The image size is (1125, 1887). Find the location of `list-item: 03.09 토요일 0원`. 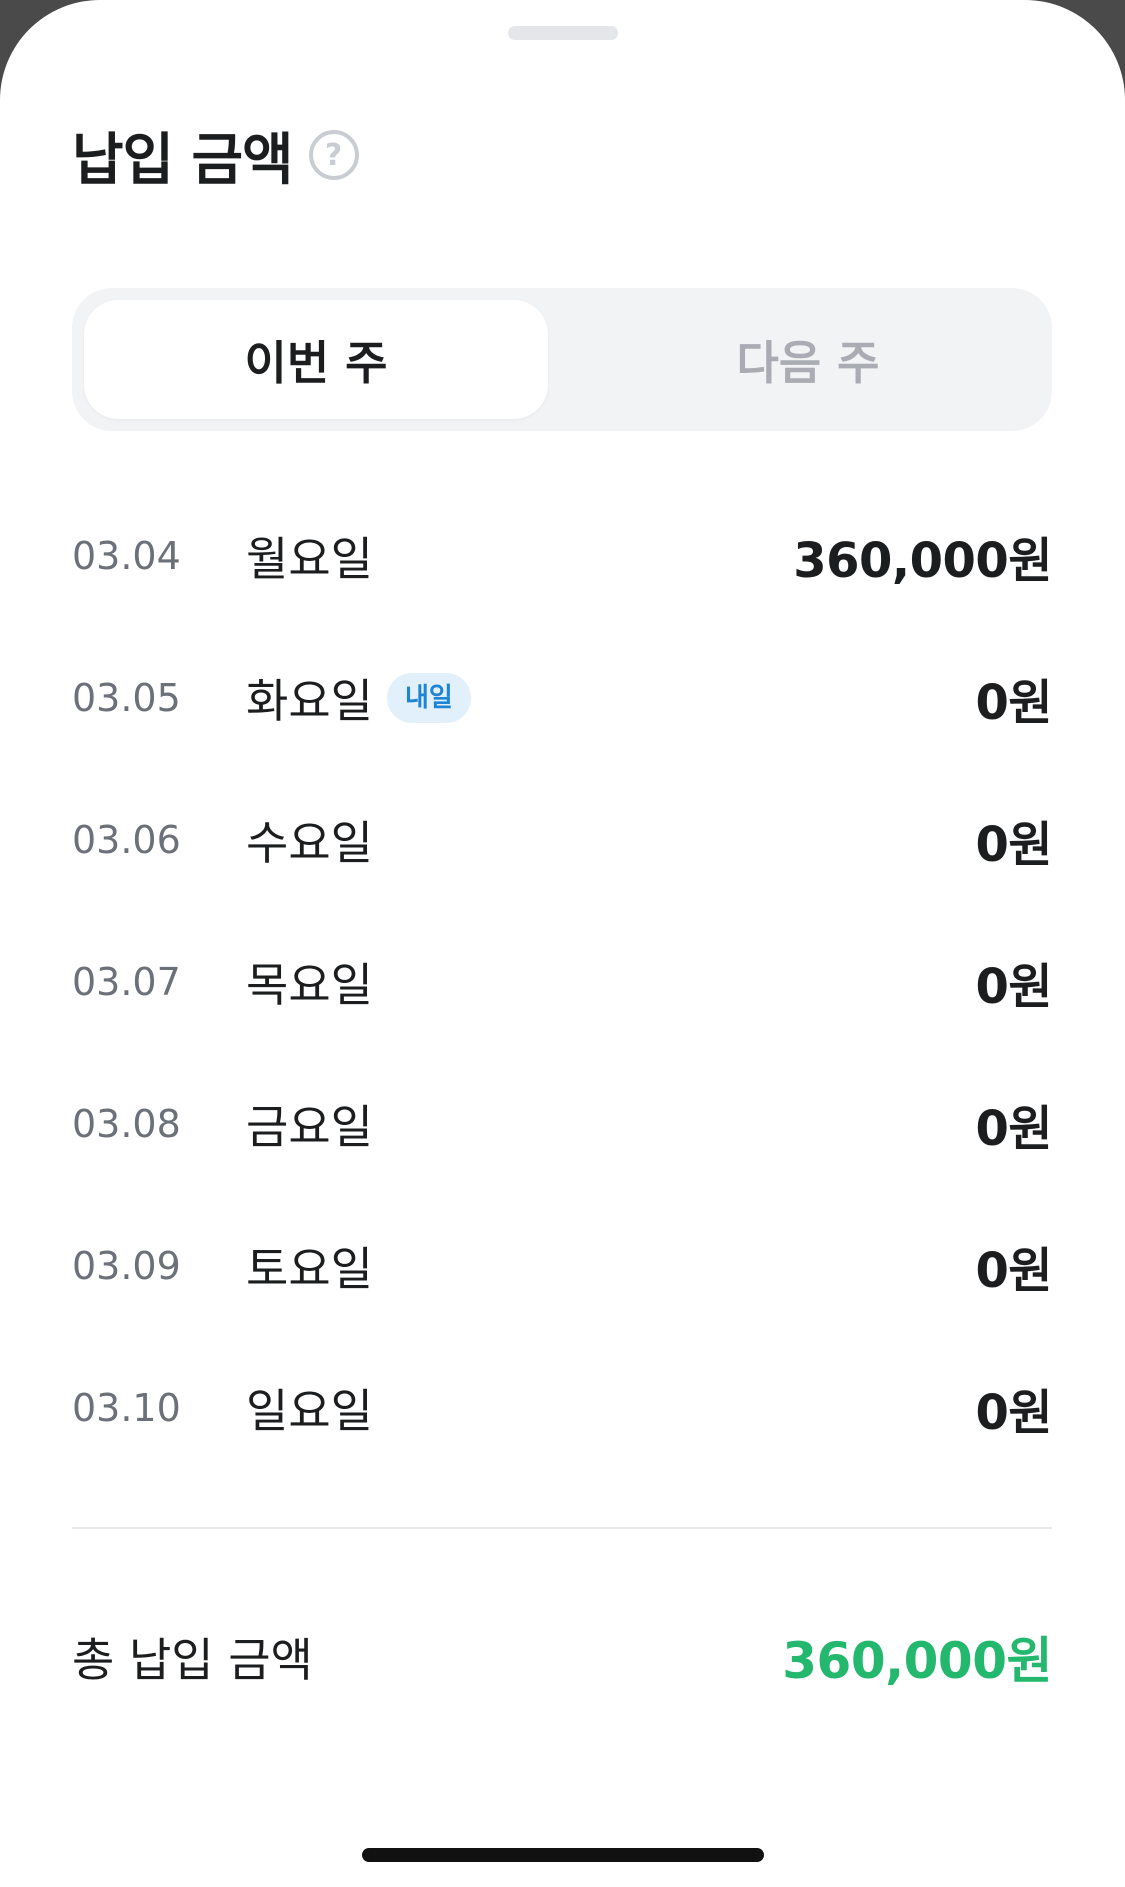

list-item: 03.09 토요일 0원 is located at coordinates (562, 1266).